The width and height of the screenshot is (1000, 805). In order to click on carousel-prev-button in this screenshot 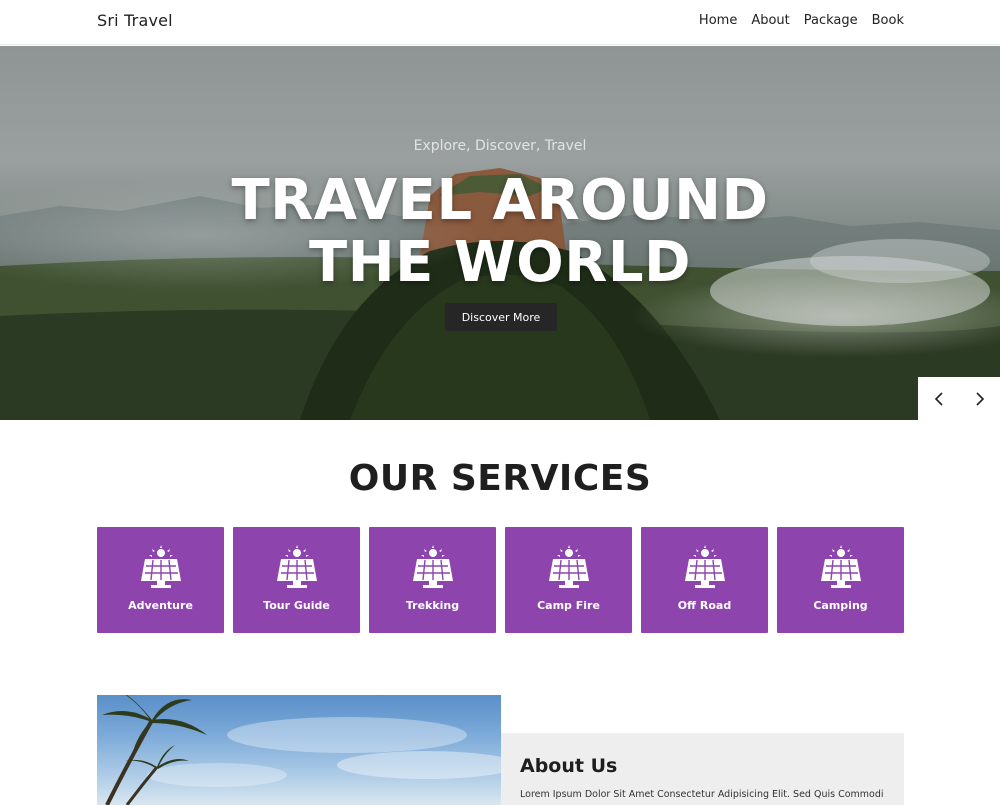, I will do `click(938, 398)`.